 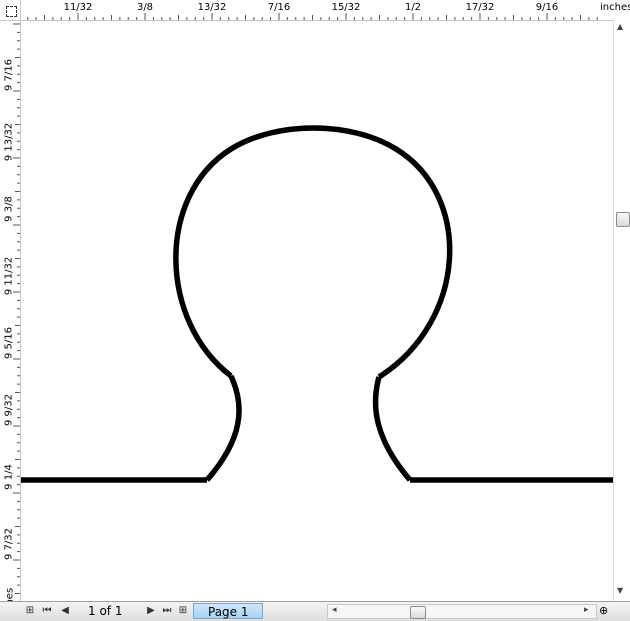 What do you see at coordinates (620, 26) in the screenshot?
I see `scroll-up-icon: ▲` at bounding box center [620, 26].